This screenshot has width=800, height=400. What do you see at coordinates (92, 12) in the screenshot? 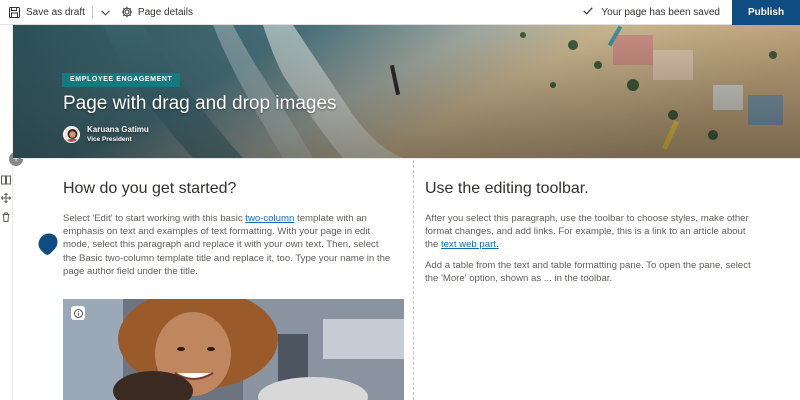
I see `divider` at bounding box center [92, 12].